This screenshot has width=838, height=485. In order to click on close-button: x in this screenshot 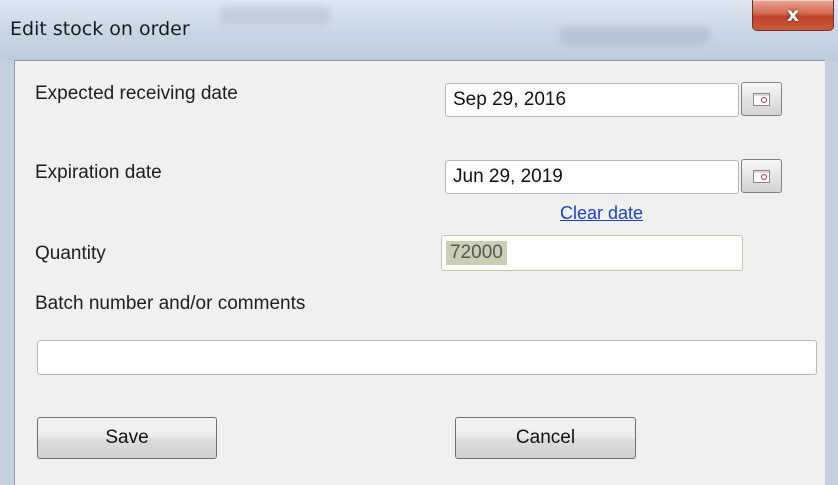, I will do `click(793, 15)`.